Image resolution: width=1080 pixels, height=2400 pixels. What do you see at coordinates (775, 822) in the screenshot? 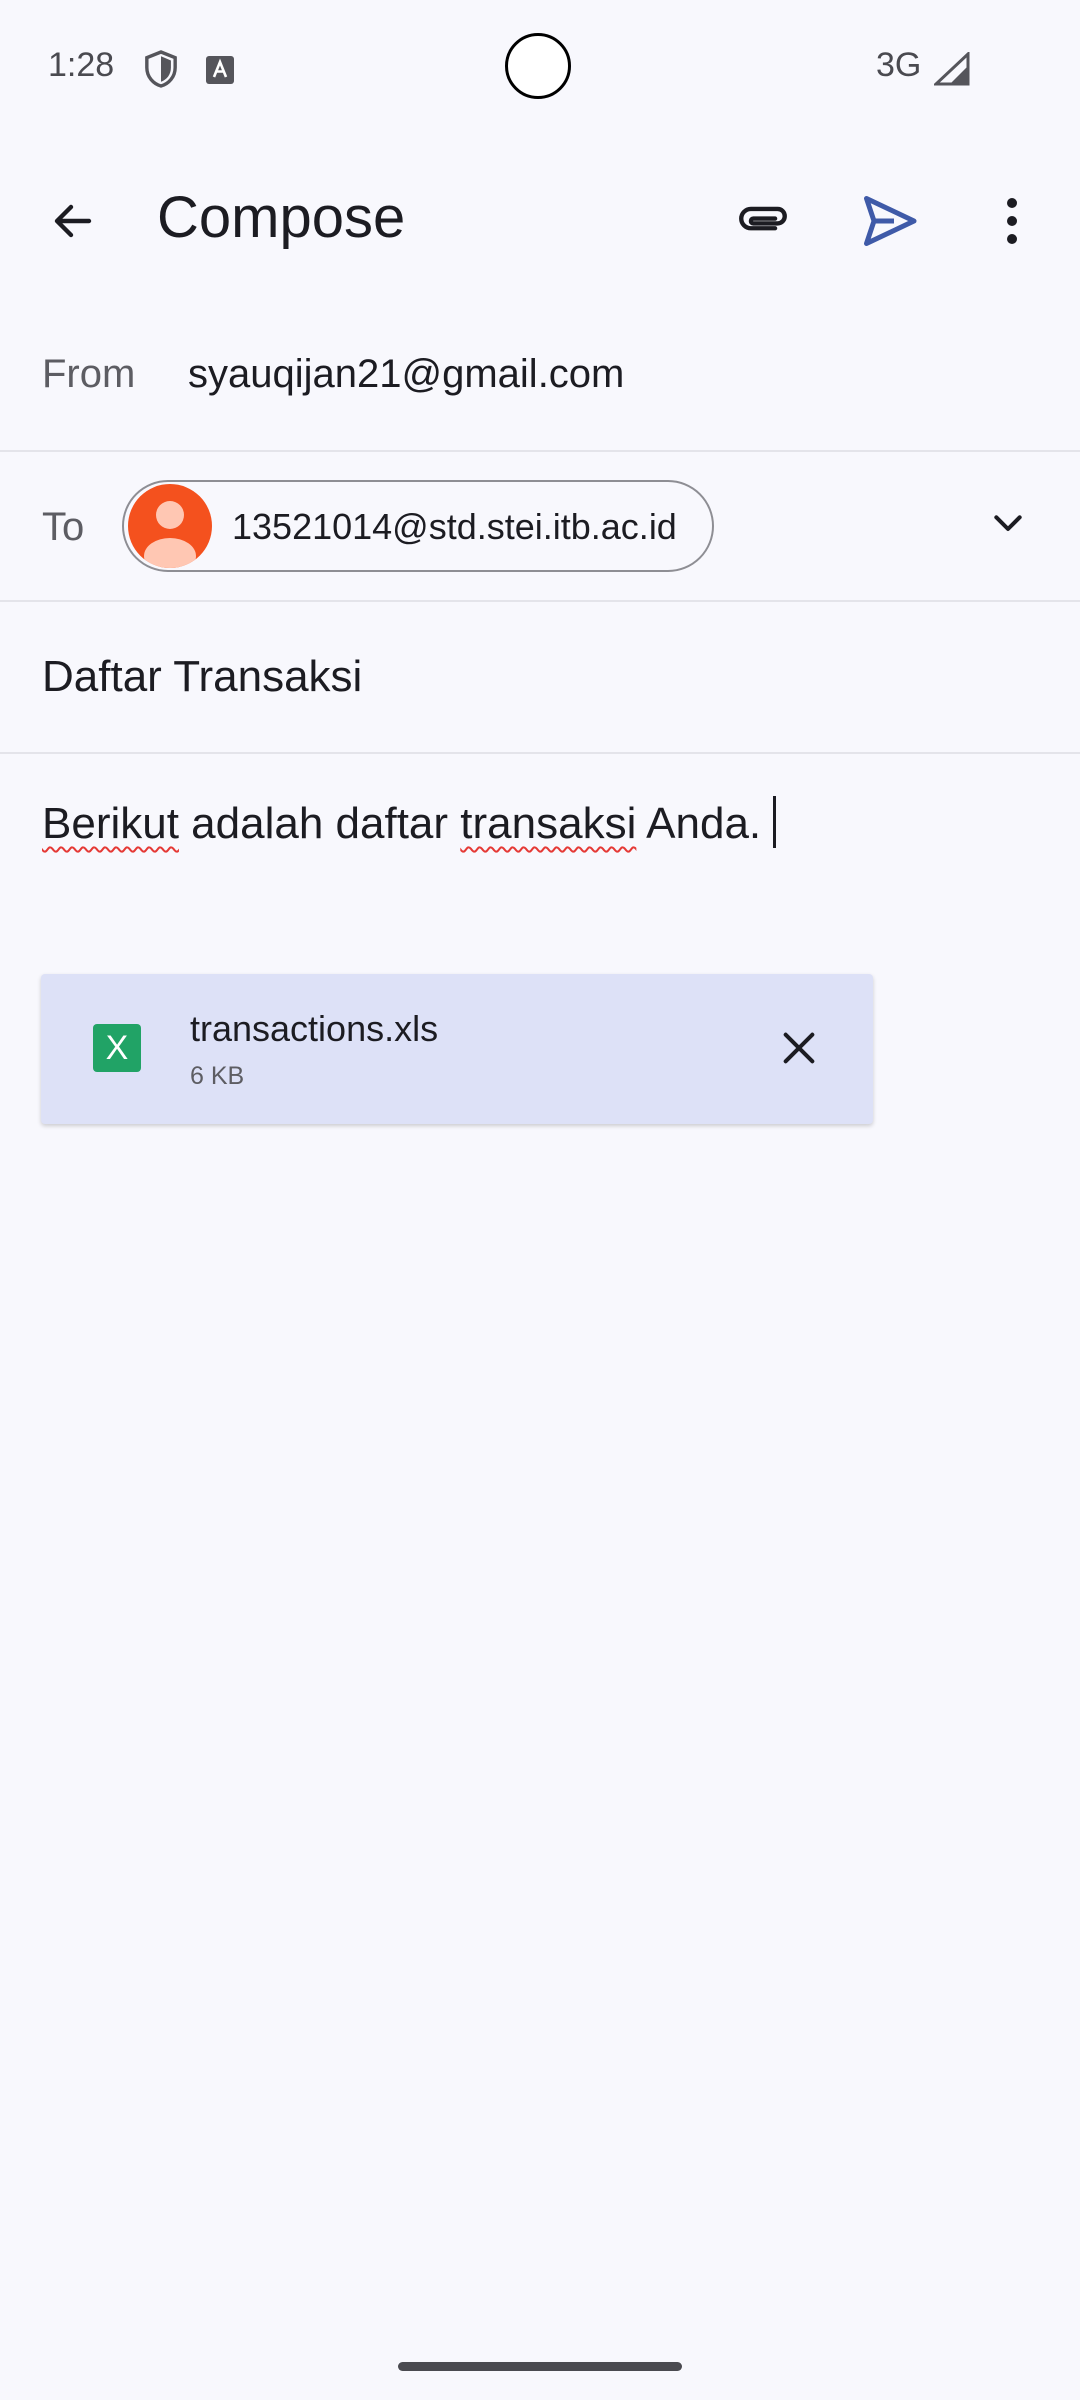
I see `text-cursor` at bounding box center [775, 822].